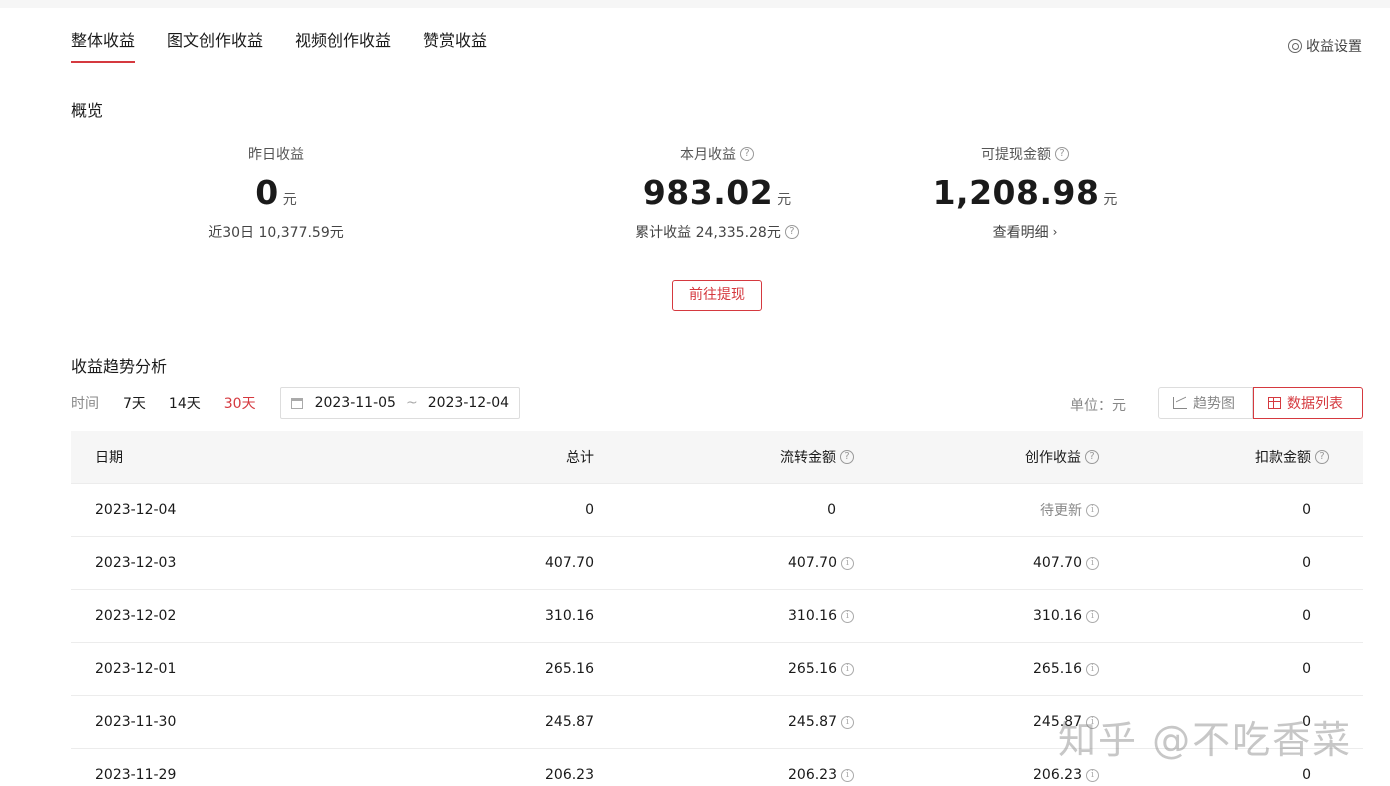 This screenshot has height=786, width=1390. What do you see at coordinates (1057, 669) in the screenshot?
I see `cell-create-value: 265.16` at bounding box center [1057, 669].